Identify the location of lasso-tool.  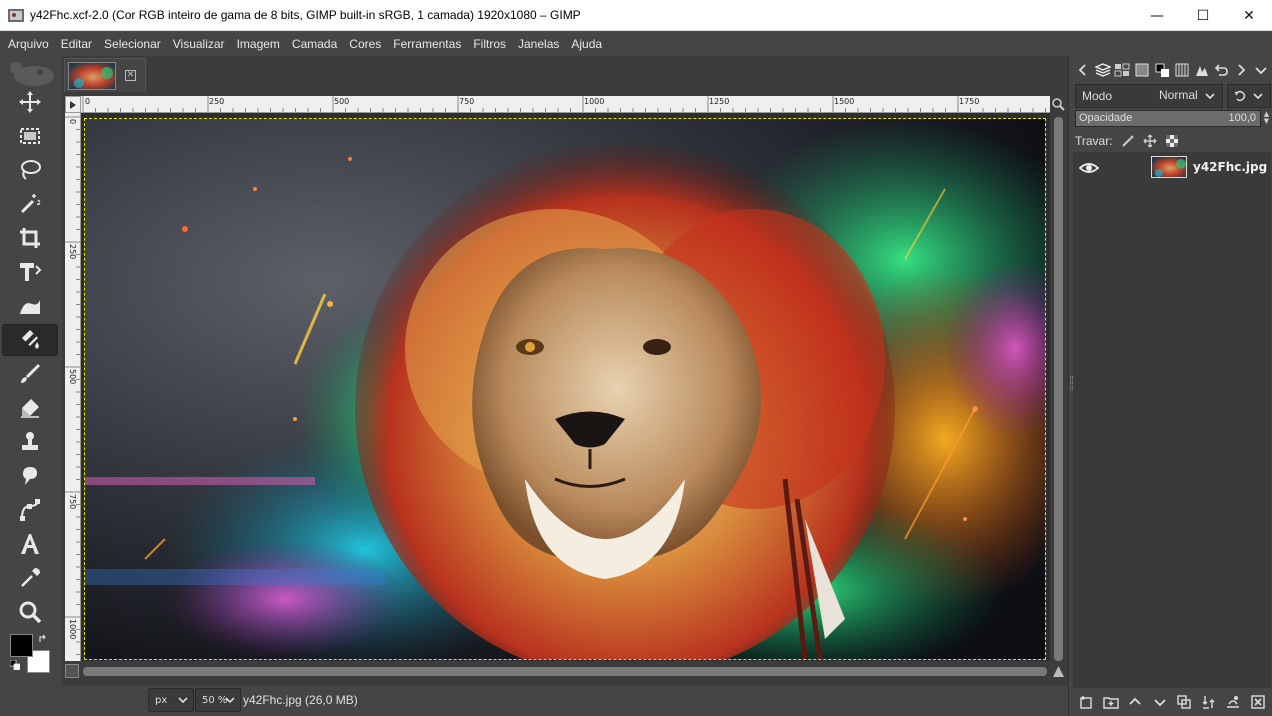
(30, 170).